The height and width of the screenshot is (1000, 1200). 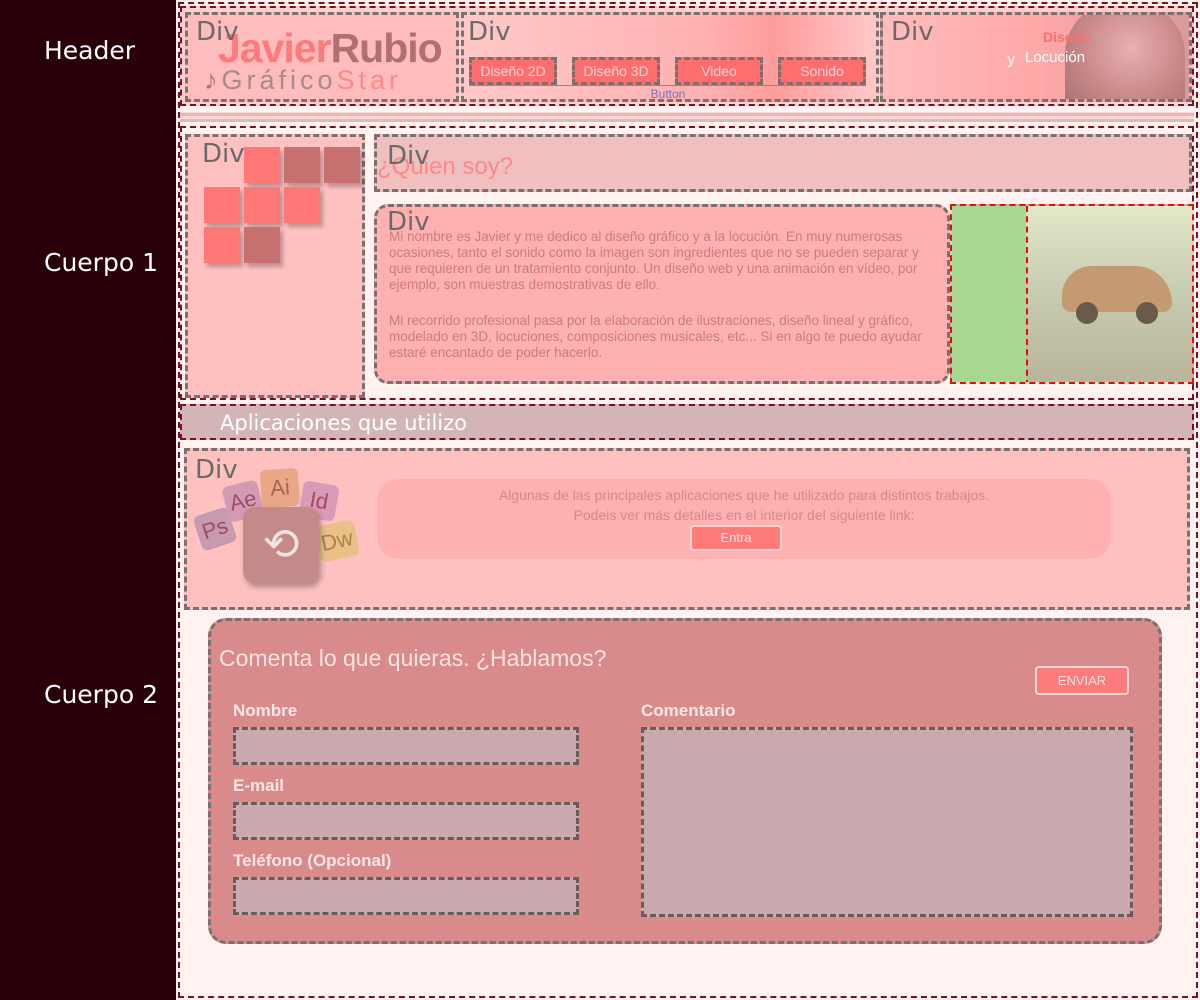 What do you see at coordinates (259, 785) in the screenshot?
I see `email-label: E-mail` at bounding box center [259, 785].